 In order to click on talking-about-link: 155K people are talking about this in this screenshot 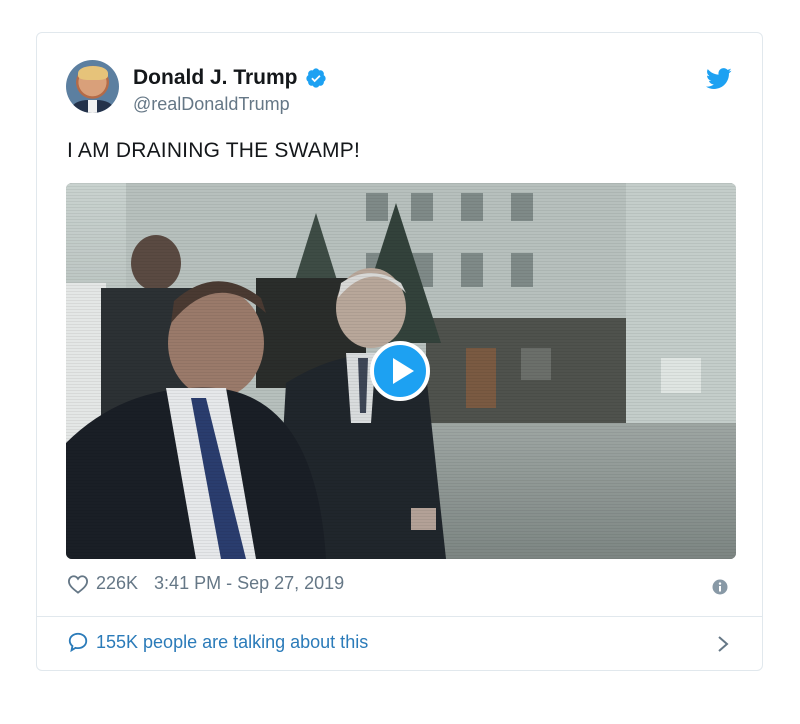, I will do `click(217, 642)`.